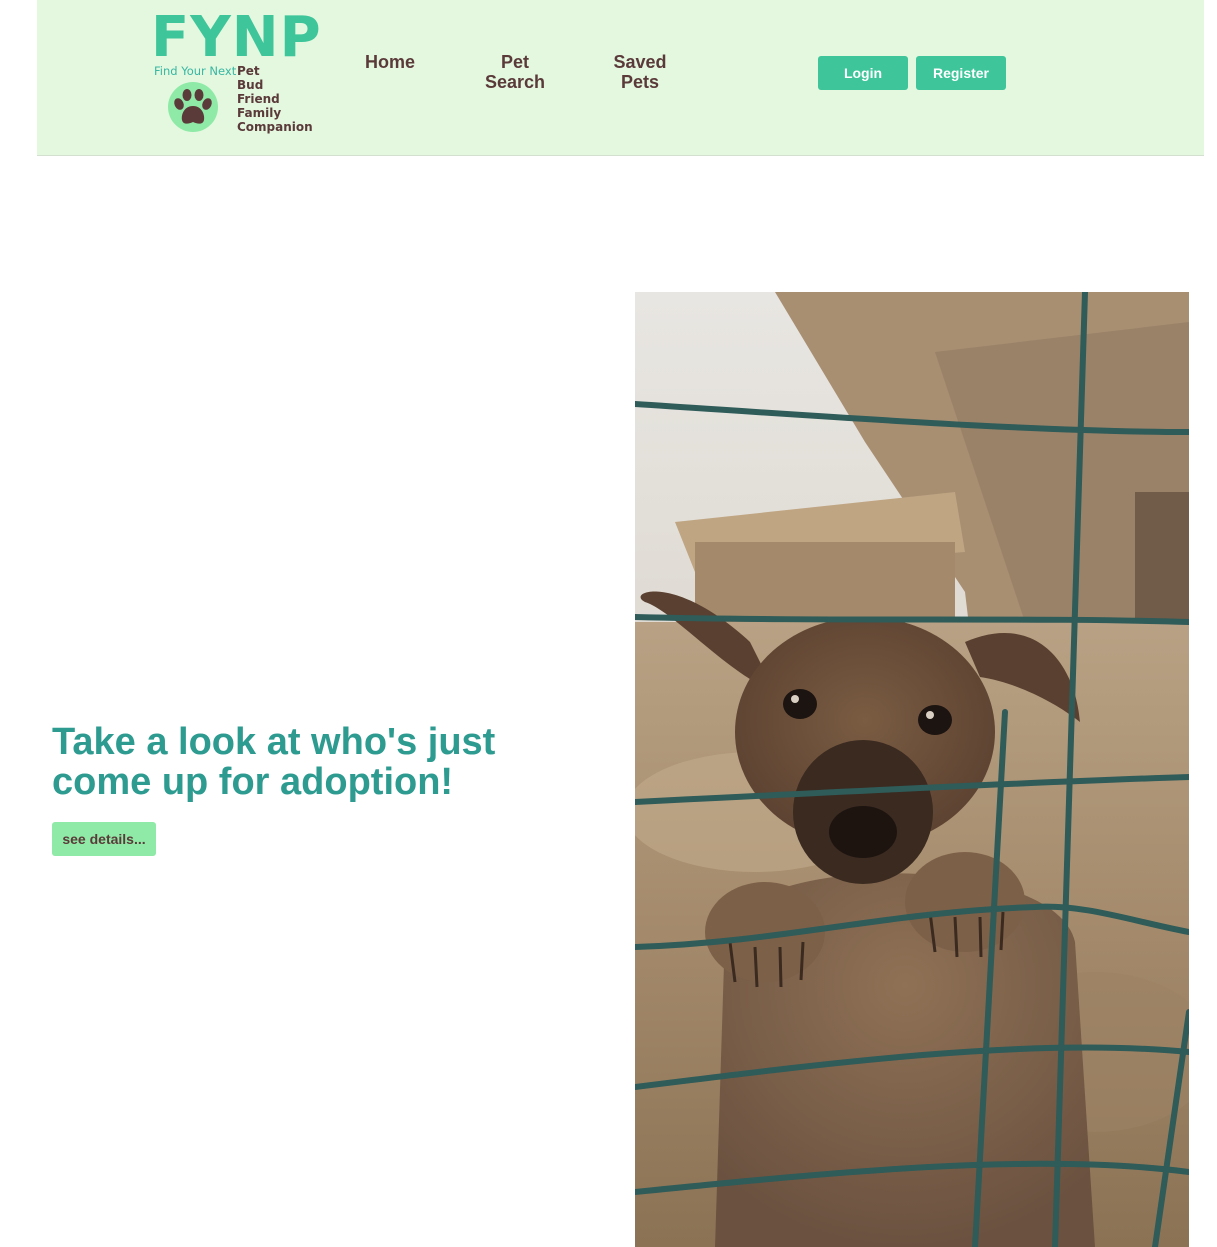  I want to click on logo-word-list: Pet Bud Friend Family Companion, so click(275, 99).